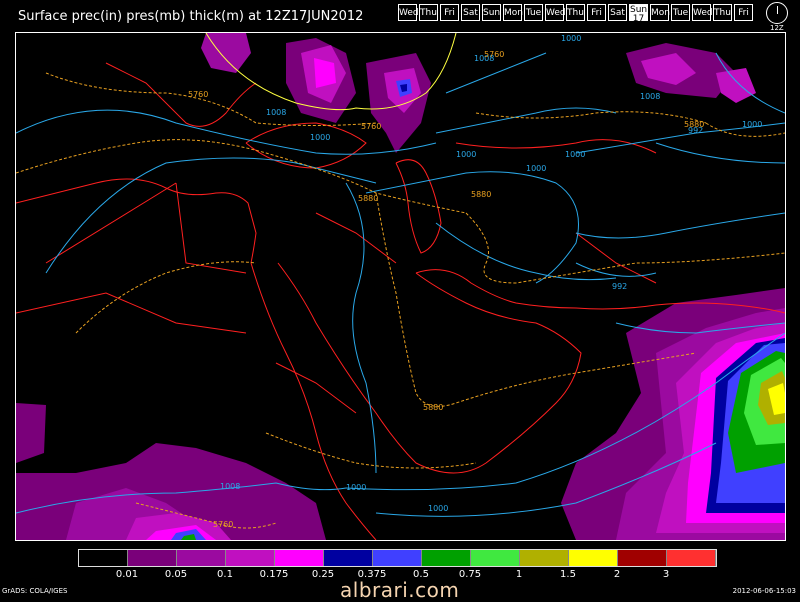 This screenshot has width=800, height=602. I want to click on generation-timestamp: 2012-06-06-15:03, so click(764, 591).